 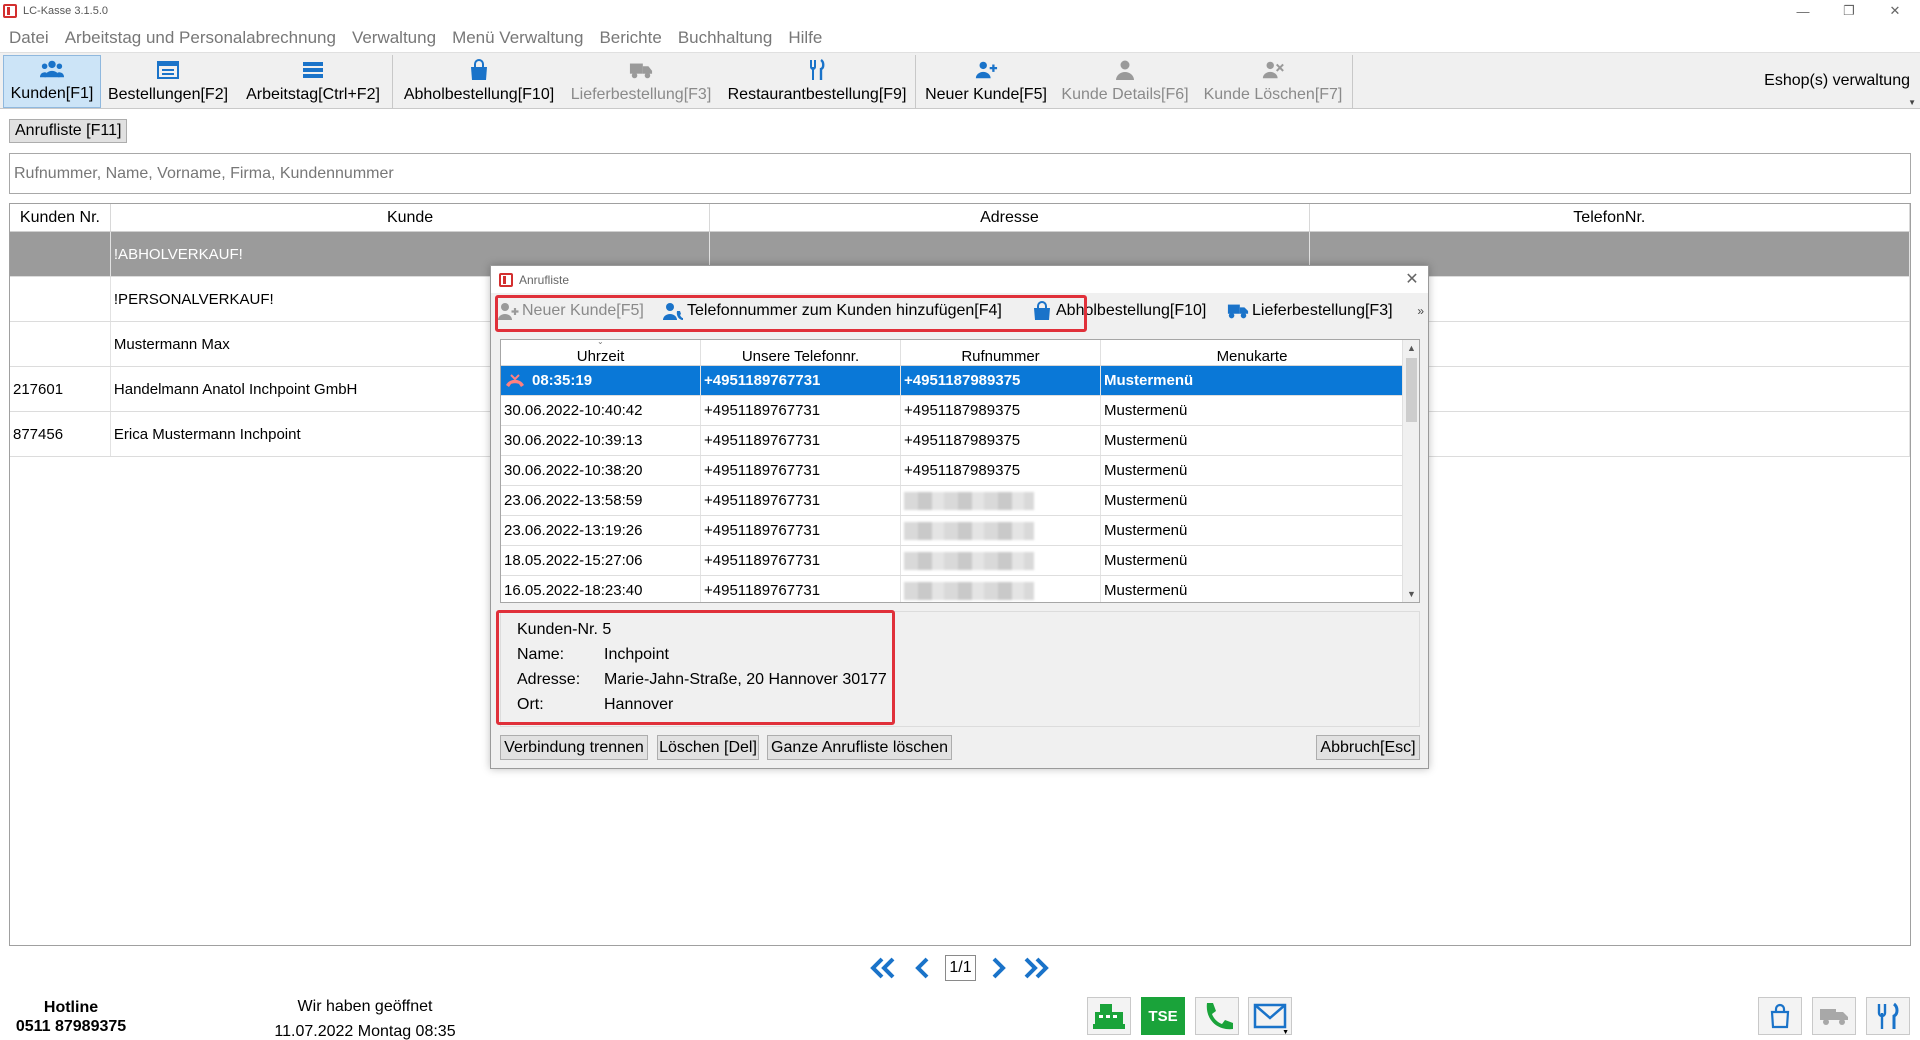 I want to click on arbeitstag-label: Arbeitstag[Ctrl+F2], so click(x=313, y=94).